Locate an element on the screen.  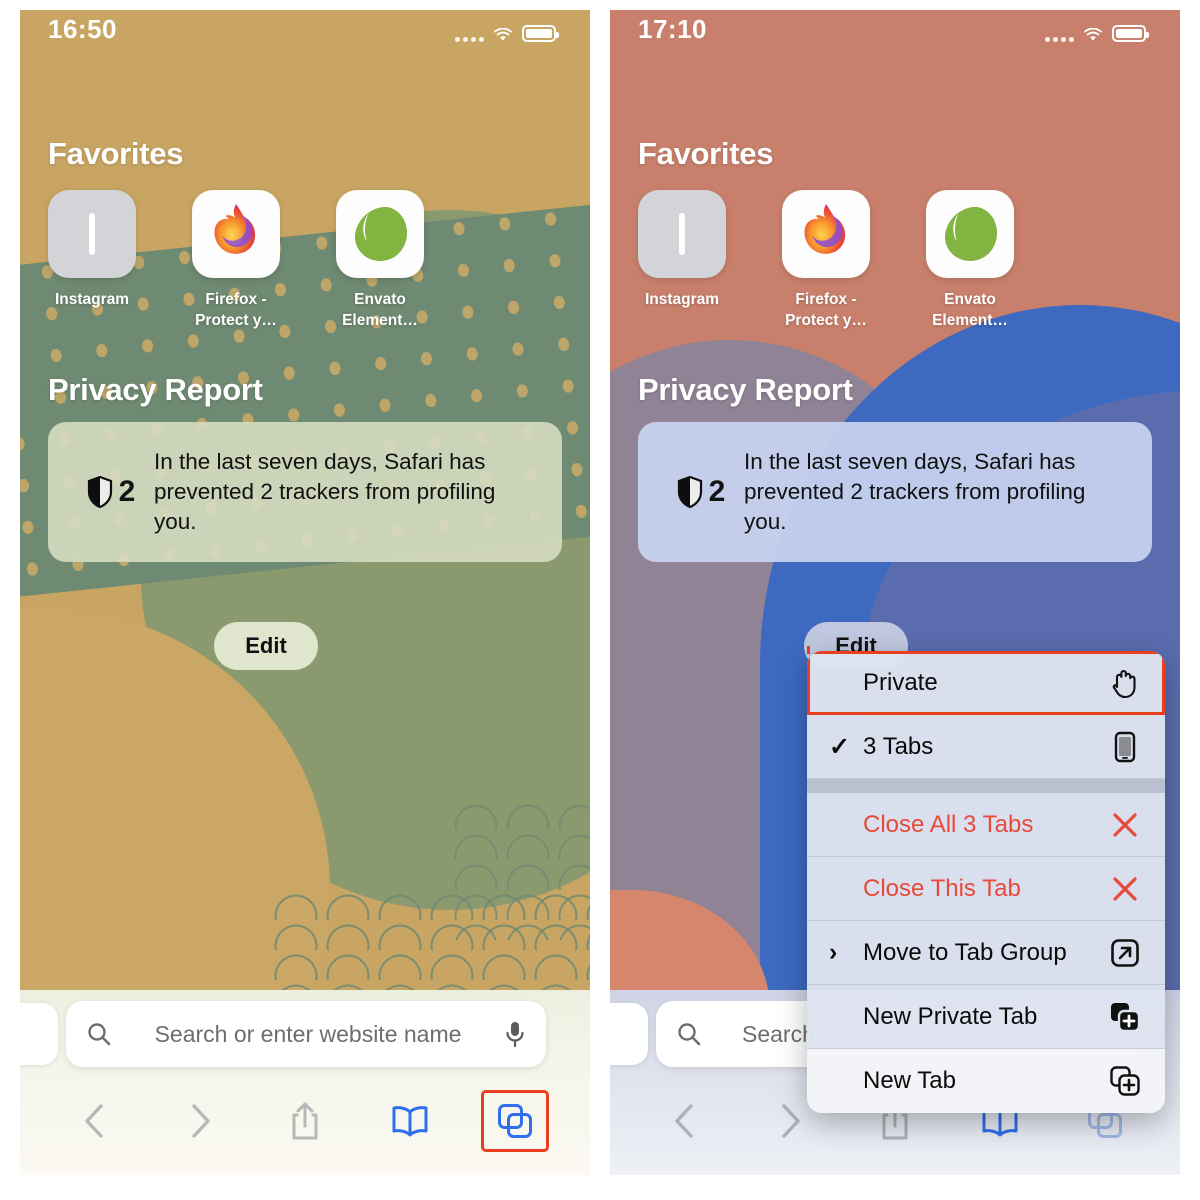
status-bar: 16:50 is located at coordinates (305, 27).